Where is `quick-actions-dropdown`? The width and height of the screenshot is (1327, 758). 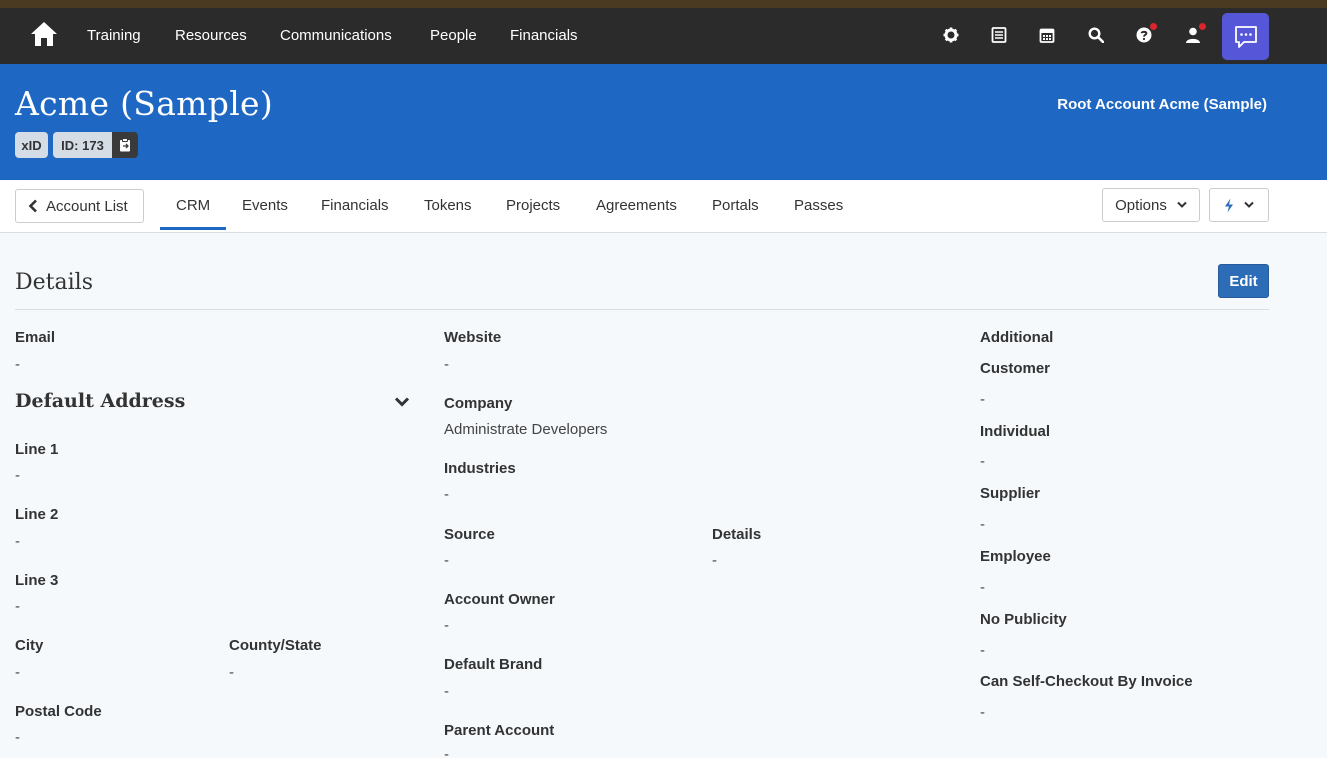 quick-actions-dropdown is located at coordinates (1239, 205).